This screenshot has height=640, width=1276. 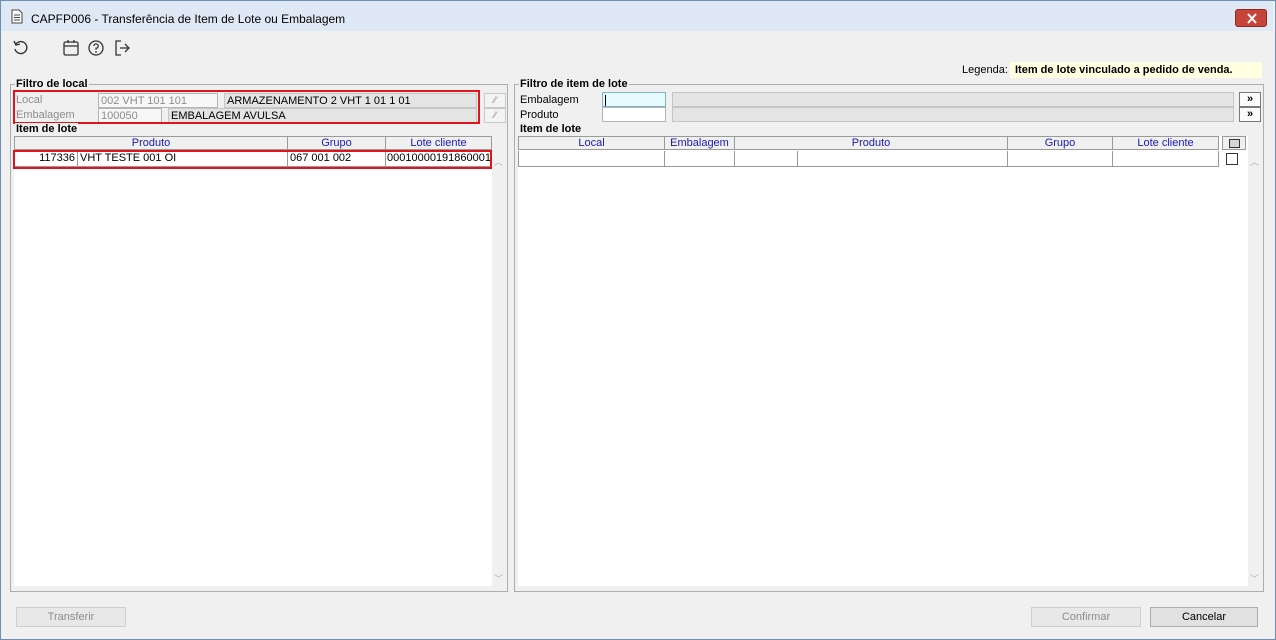 What do you see at coordinates (17, 16) in the screenshot?
I see `document-icon` at bounding box center [17, 16].